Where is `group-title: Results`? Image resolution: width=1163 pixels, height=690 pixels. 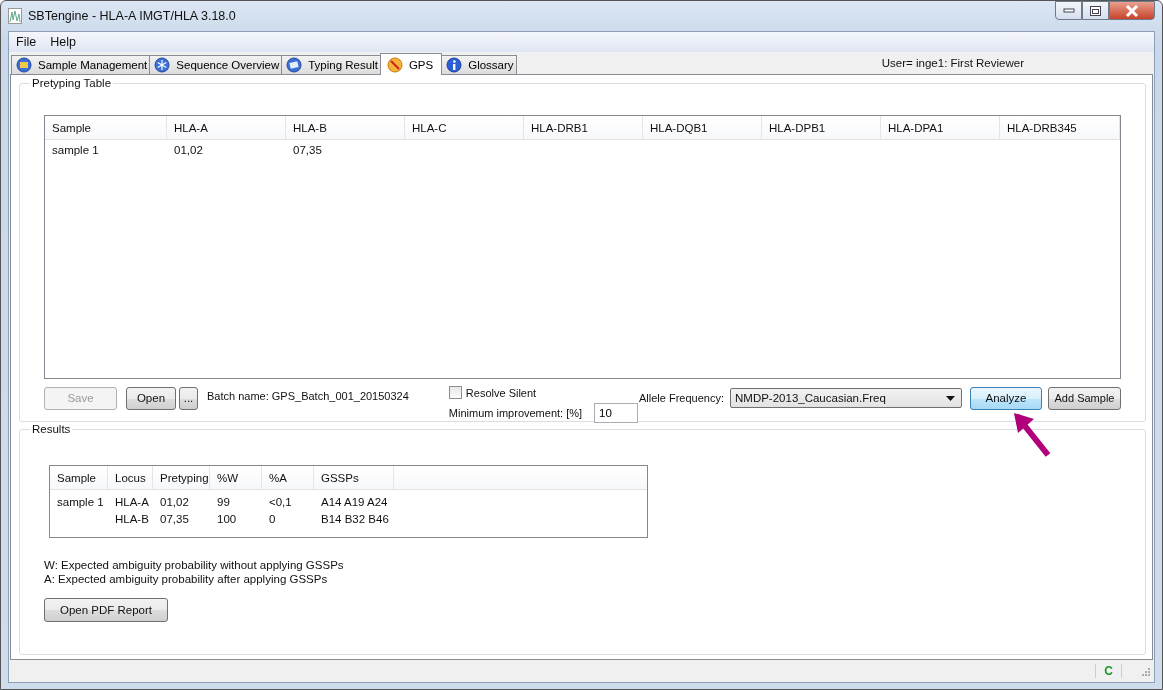 group-title: Results is located at coordinates (51, 429).